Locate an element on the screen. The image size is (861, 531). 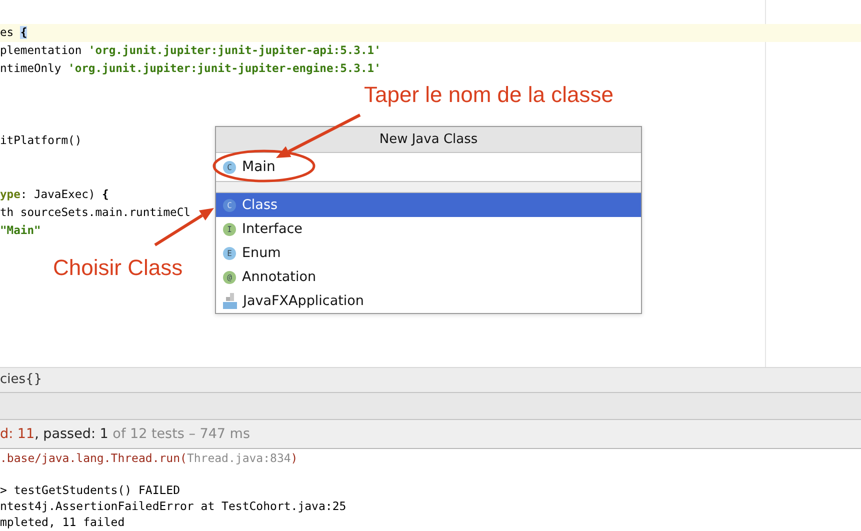
code-line: "Main" is located at coordinates (20, 231).